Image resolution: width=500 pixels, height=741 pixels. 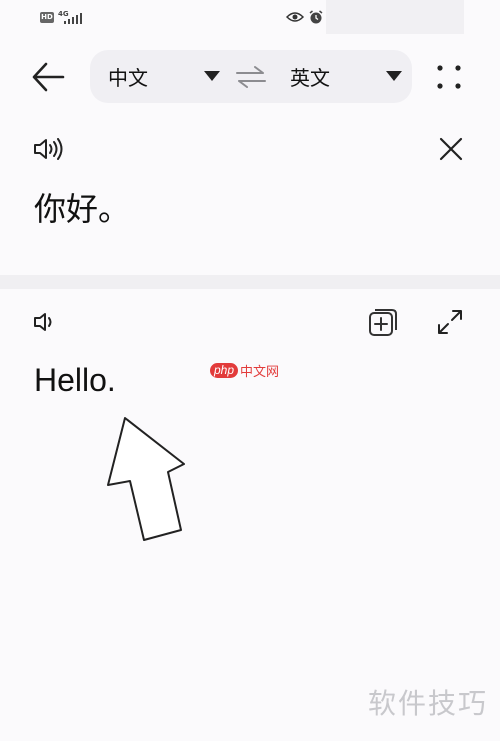 I want to click on source-speaker-button, so click(x=50, y=151).